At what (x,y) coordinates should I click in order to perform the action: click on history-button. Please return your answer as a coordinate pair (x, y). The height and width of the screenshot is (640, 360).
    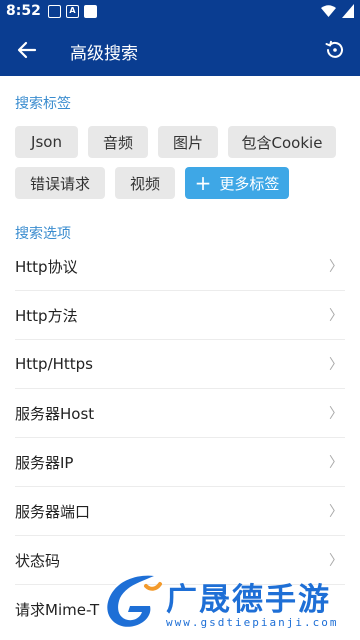
    Looking at the image, I should click on (335, 50).